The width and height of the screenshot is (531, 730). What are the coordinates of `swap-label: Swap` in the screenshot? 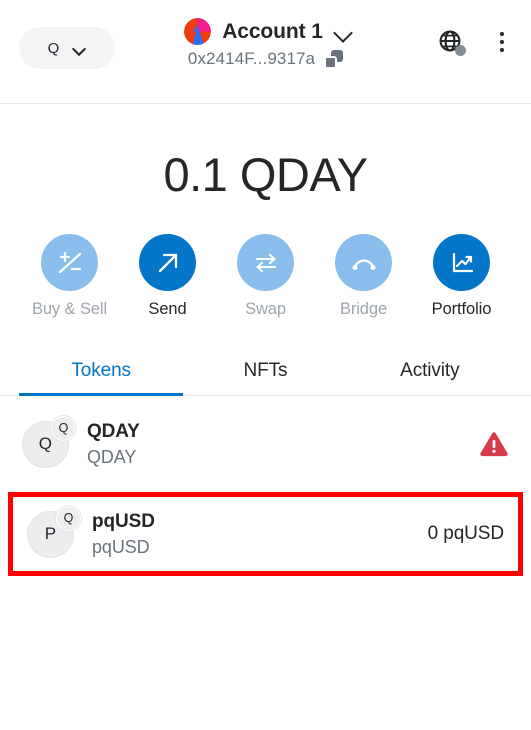 It's located at (265, 309).